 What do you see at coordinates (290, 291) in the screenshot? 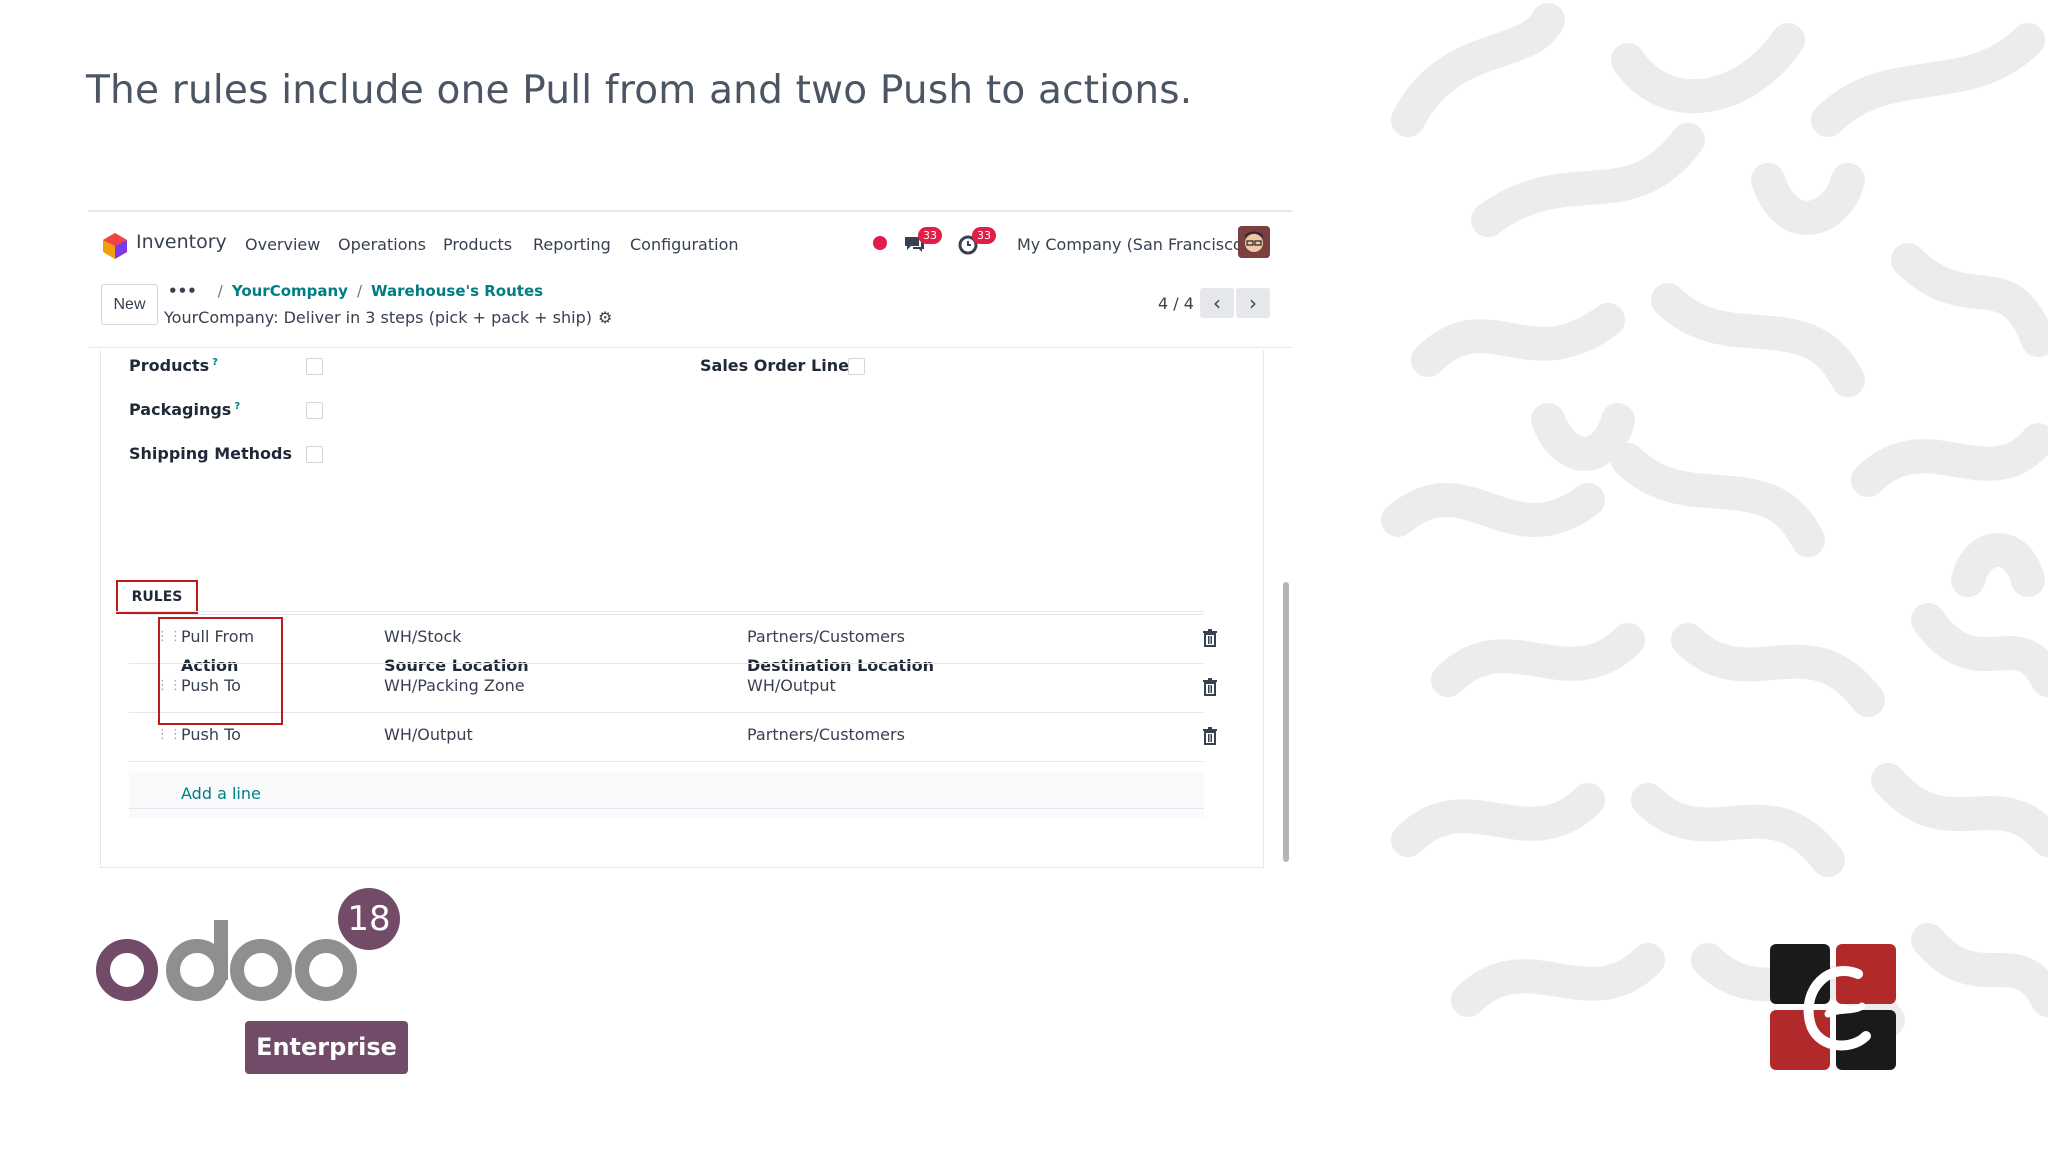
I see `breadcrumb-yourcompany: YourCompany` at bounding box center [290, 291].